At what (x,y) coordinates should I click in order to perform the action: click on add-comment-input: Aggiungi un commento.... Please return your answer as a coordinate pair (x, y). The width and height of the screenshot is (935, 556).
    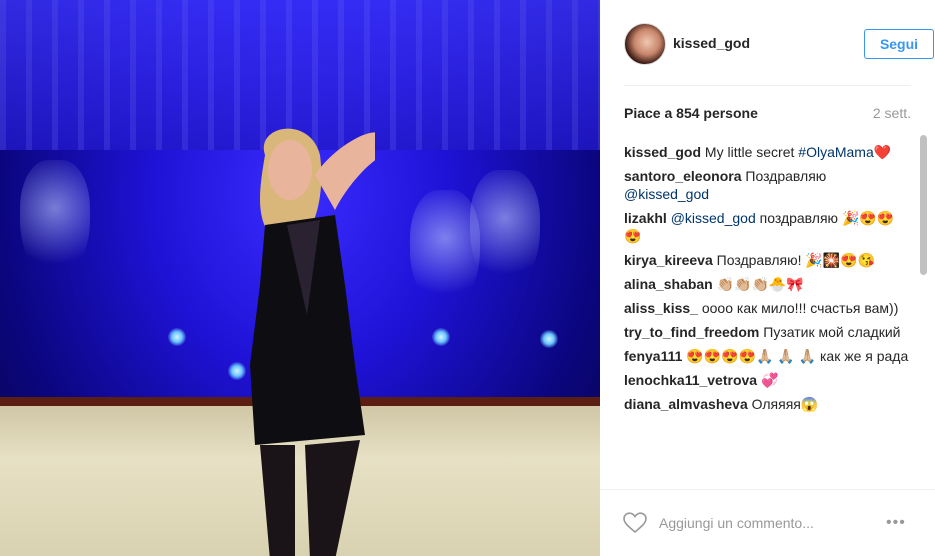
    Looking at the image, I should click on (736, 523).